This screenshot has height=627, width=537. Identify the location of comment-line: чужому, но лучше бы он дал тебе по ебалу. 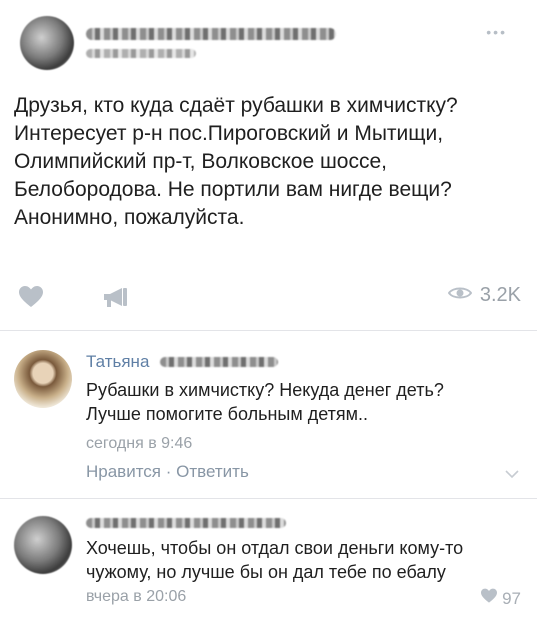
(266, 572).